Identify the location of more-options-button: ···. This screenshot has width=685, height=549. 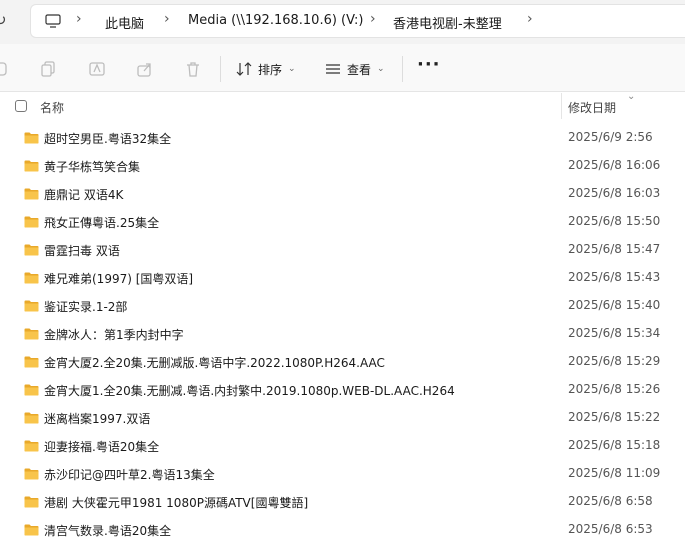
(429, 64).